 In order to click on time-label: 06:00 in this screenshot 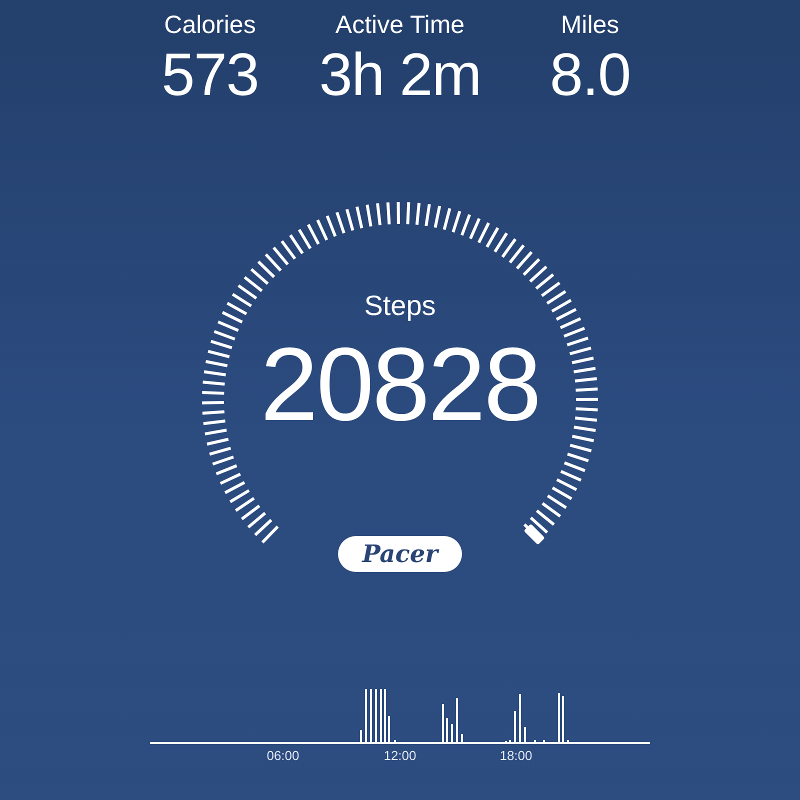, I will do `click(283, 755)`.